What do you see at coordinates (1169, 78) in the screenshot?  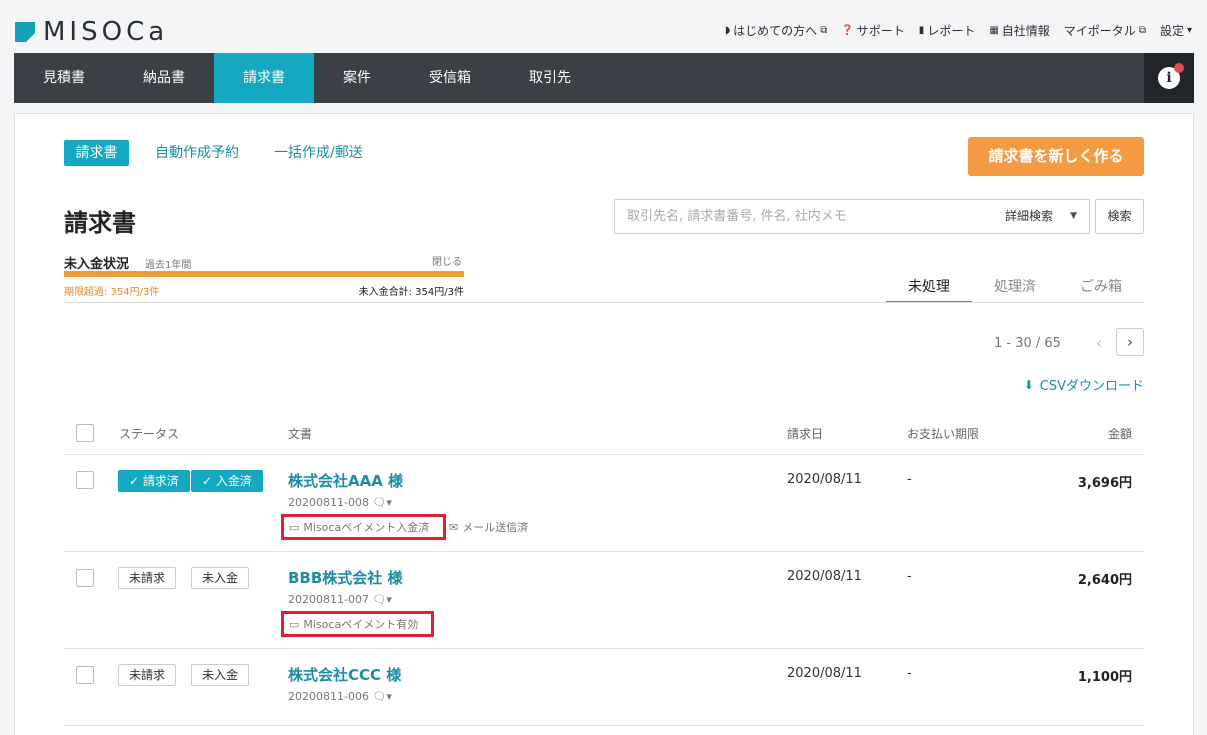 I see `info-button: i` at bounding box center [1169, 78].